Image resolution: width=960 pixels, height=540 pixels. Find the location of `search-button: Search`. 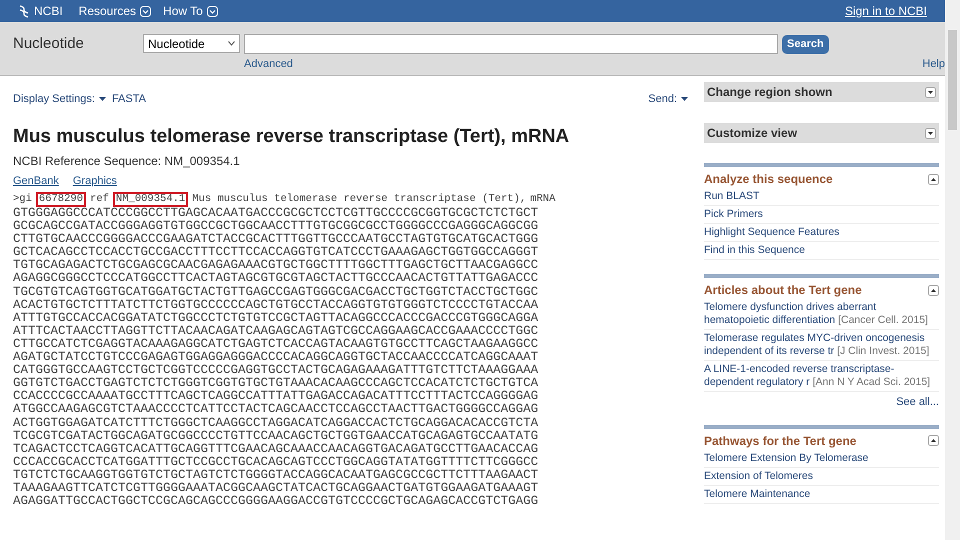

search-button: Search is located at coordinates (805, 44).